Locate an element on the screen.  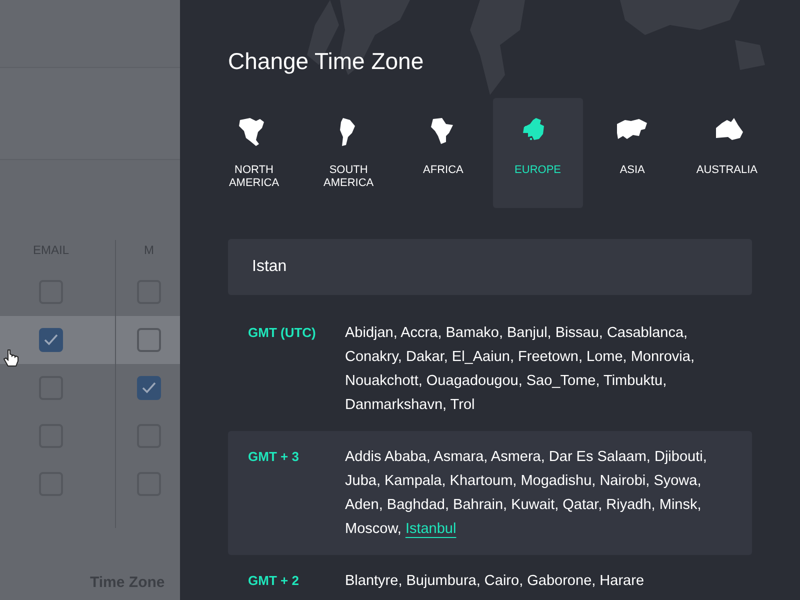
hand-cursor-icon is located at coordinates (11, 357).